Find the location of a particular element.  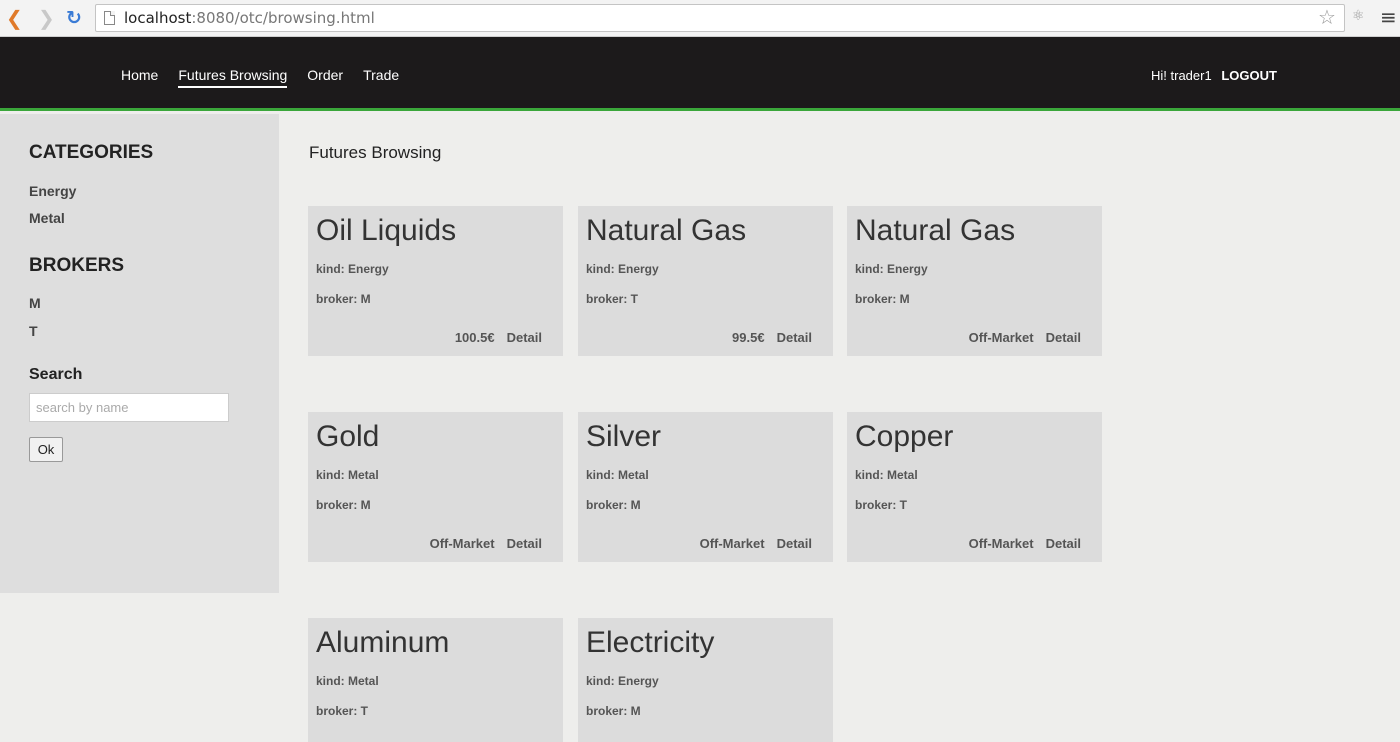

future-name: Oil Liquids is located at coordinates (386, 230).